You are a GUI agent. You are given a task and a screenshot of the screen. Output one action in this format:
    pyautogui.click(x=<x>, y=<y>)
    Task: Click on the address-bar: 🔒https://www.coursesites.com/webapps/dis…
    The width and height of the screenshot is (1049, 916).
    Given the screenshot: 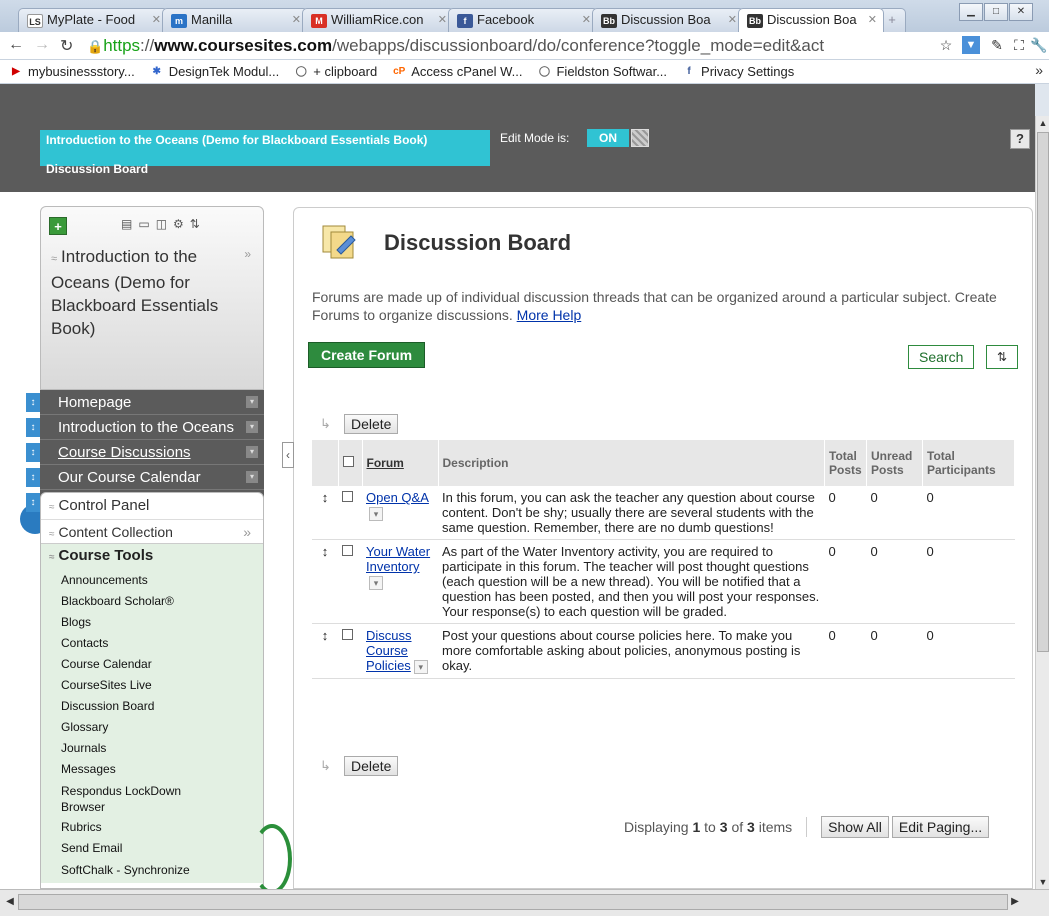 What is the action you would take?
    pyautogui.click(x=512, y=46)
    